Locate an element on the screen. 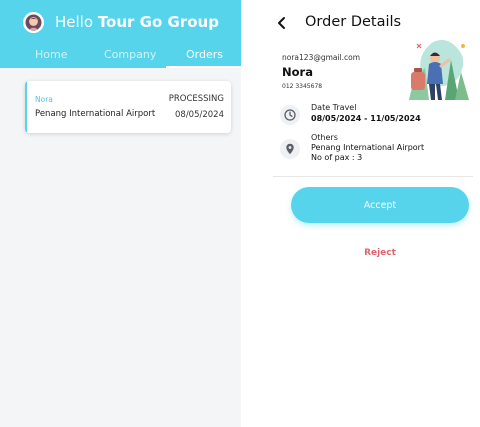  location-pin-icon is located at coordinates (290, 149).